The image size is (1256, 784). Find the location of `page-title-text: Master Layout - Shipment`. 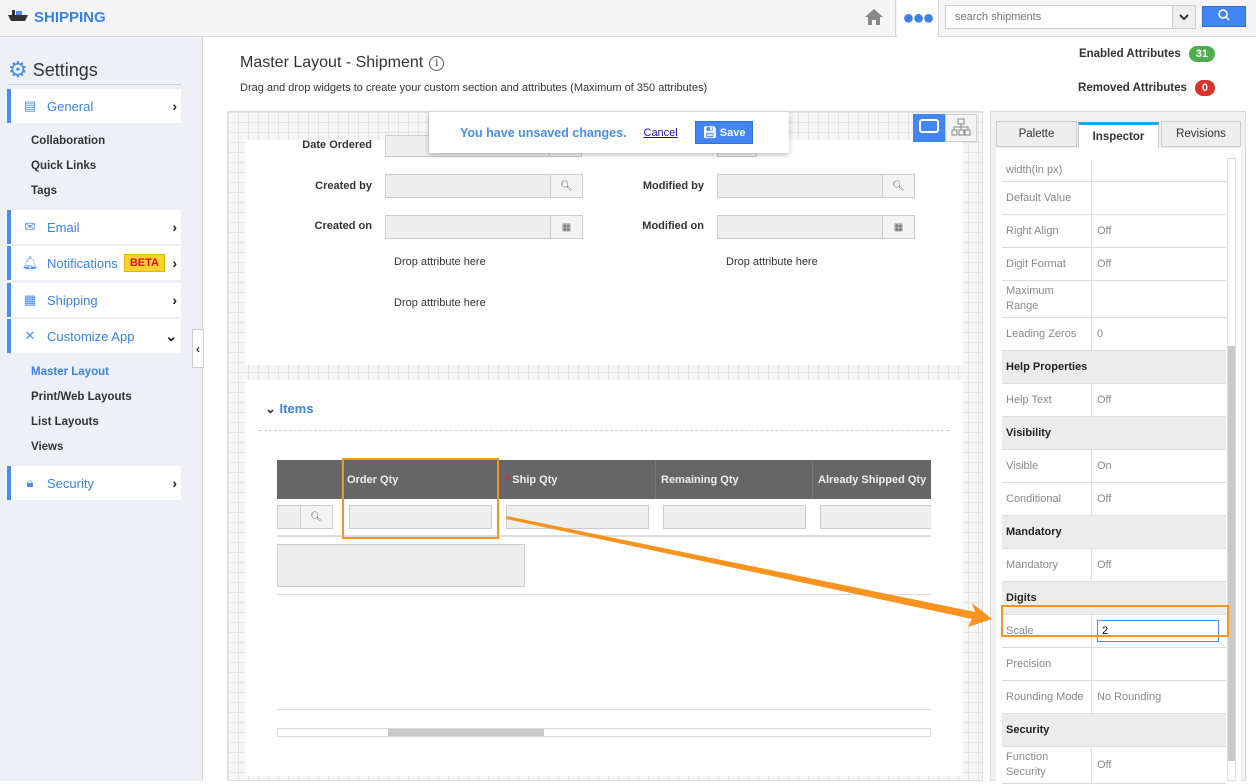

page-title-text: Master Layout - Shipment is located at coordinates (332, 62).